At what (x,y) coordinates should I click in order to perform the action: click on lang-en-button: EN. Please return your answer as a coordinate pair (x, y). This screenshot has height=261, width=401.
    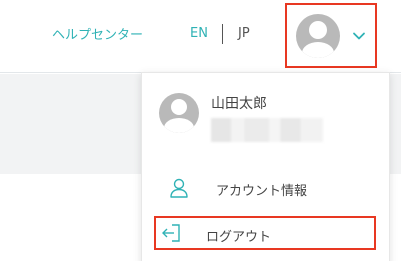
    Looking at the image, I should click on (199, 33).